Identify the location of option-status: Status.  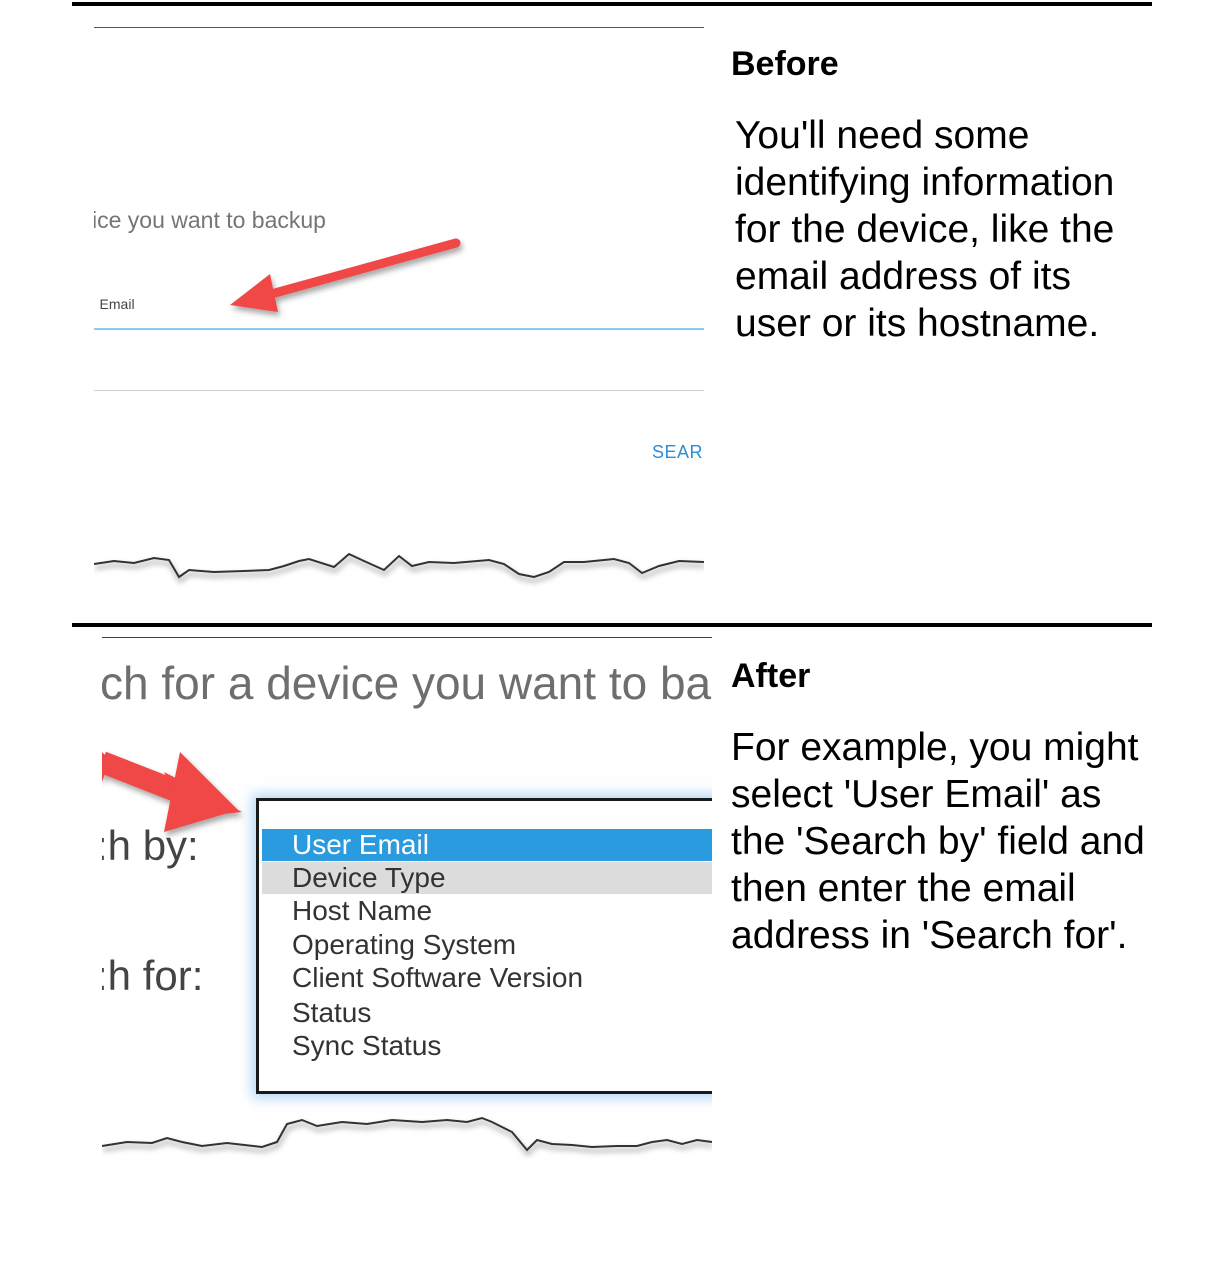
(487, 1013).